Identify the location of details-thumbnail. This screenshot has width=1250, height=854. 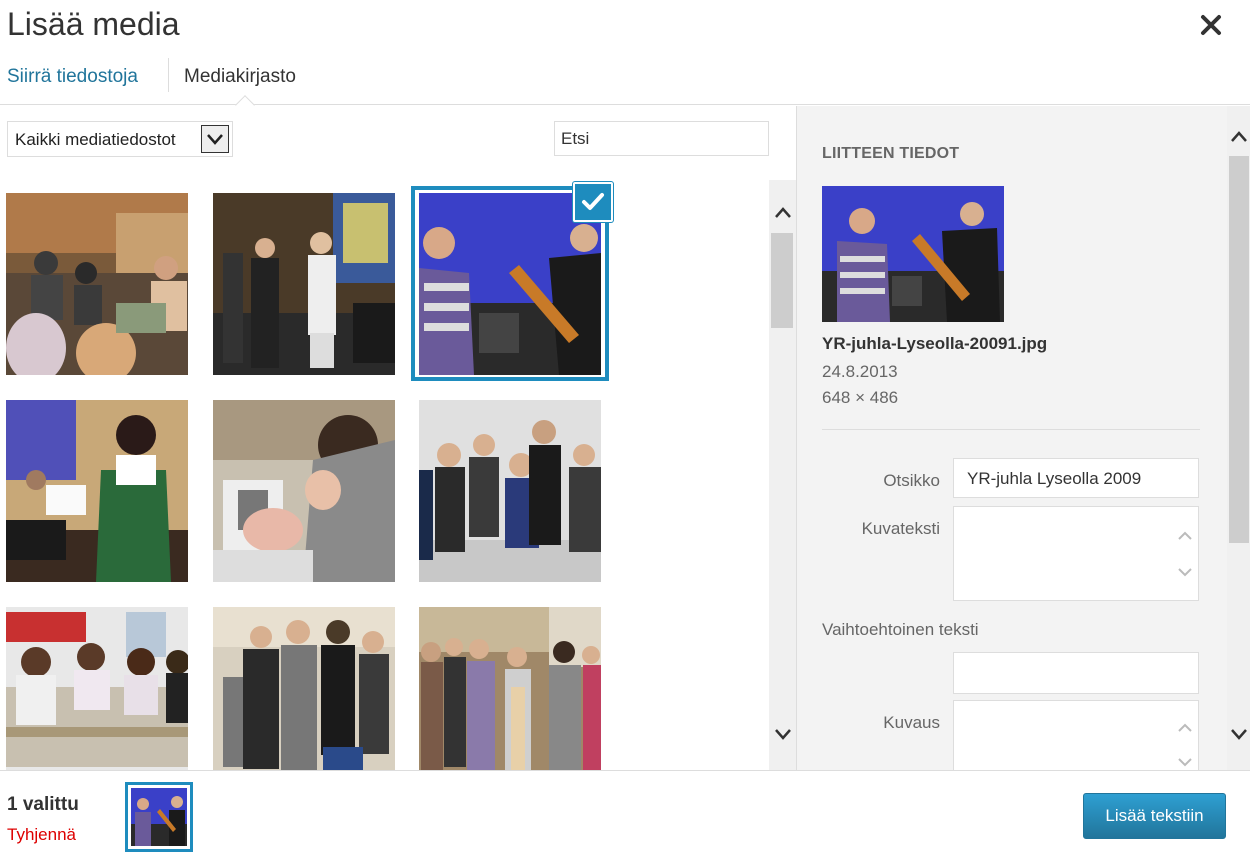
(913, 254).